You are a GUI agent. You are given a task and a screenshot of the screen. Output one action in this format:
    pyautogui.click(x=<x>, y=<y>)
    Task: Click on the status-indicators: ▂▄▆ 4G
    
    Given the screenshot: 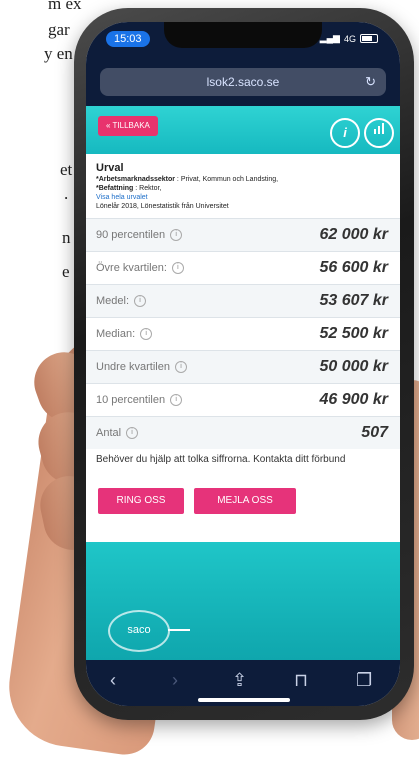 What is the action you would take?
    pyautogui.click(x=349, y=38)
    